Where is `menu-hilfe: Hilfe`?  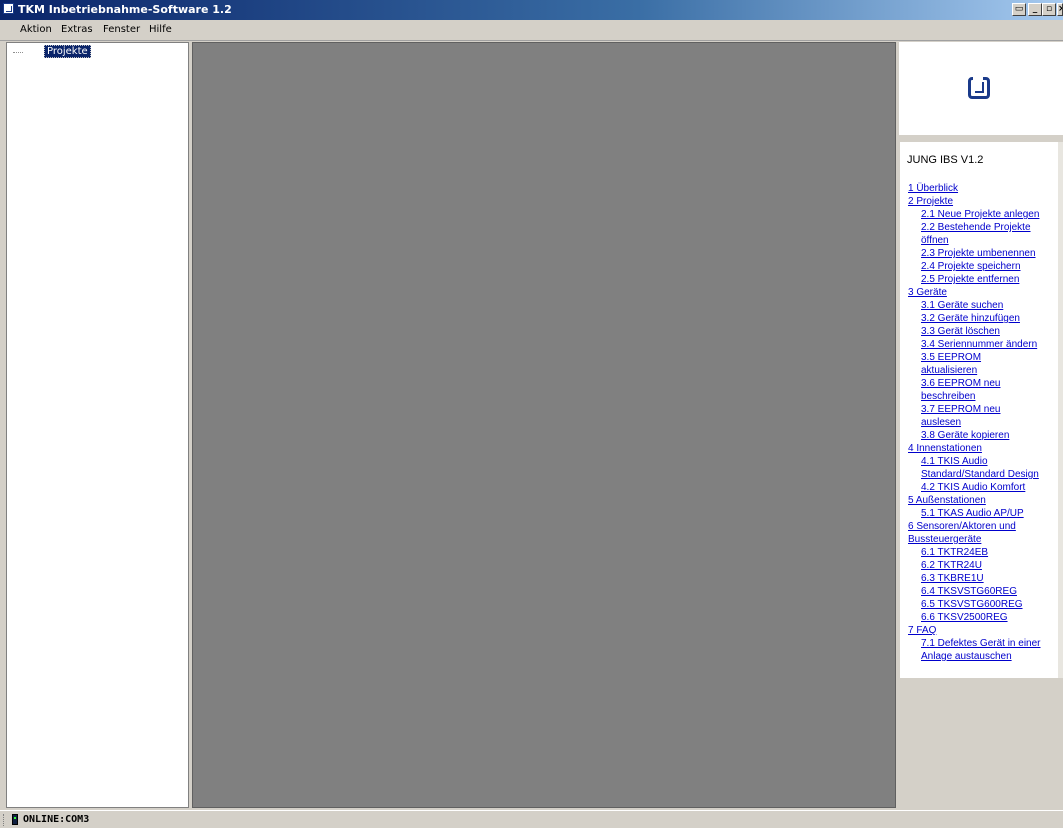 menu-hilfe: Hilfe is located at coordinates (160, 29).